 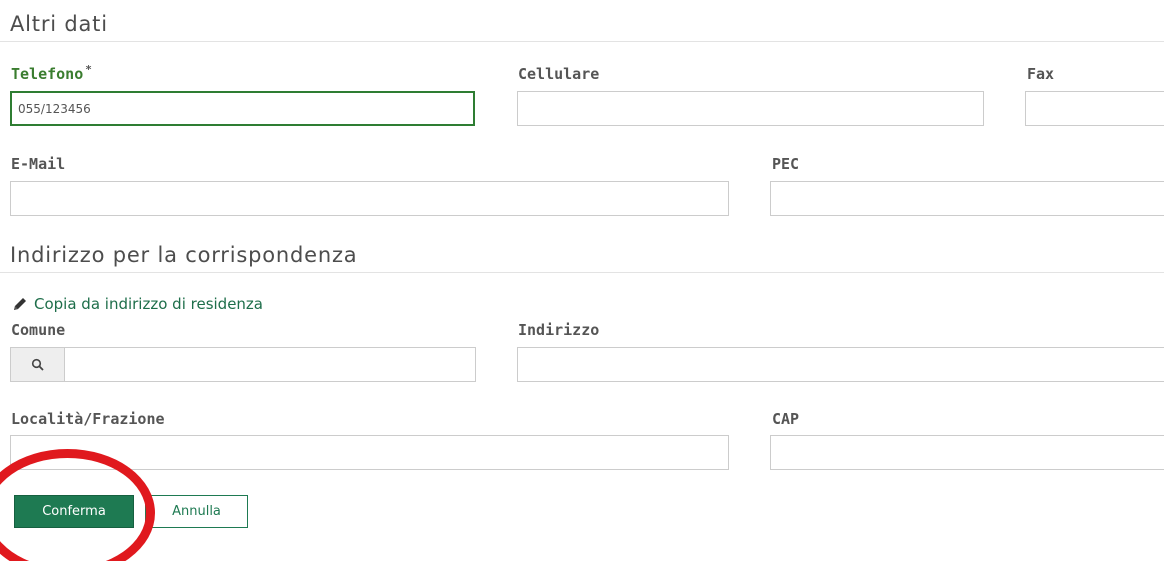 I want to click on localita-label: Località/Frazione, so click(x=88, y=419).